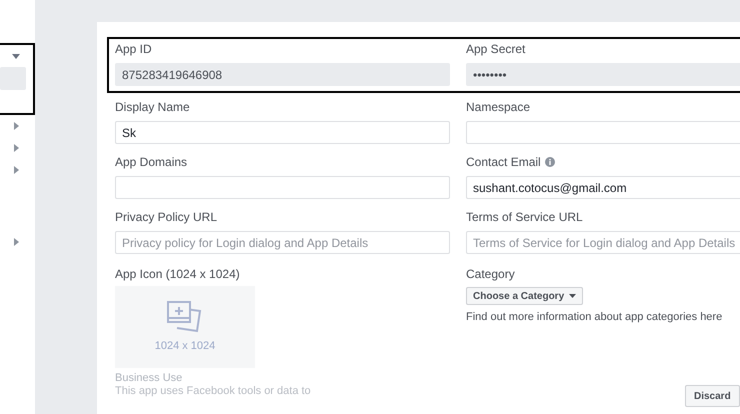 The width and height of the screenshot is (740, 414). Describe the element at coordinates (503, 162) in the screenshot. I see `field-label: Contact Email` at that location.